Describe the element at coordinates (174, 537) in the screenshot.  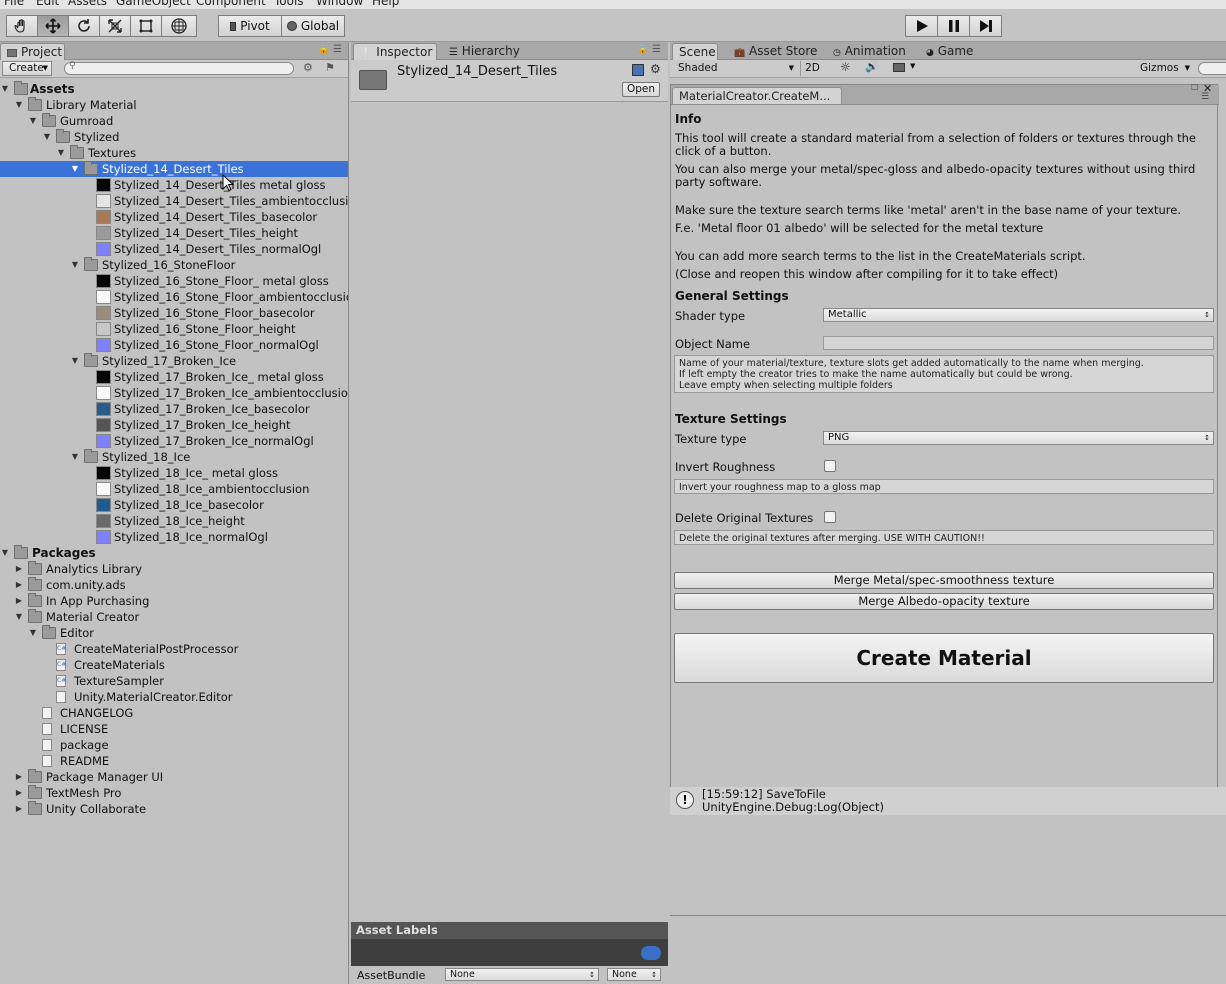
I see `asset-row: Stylized_18_Ice_normalOgl` at that location.